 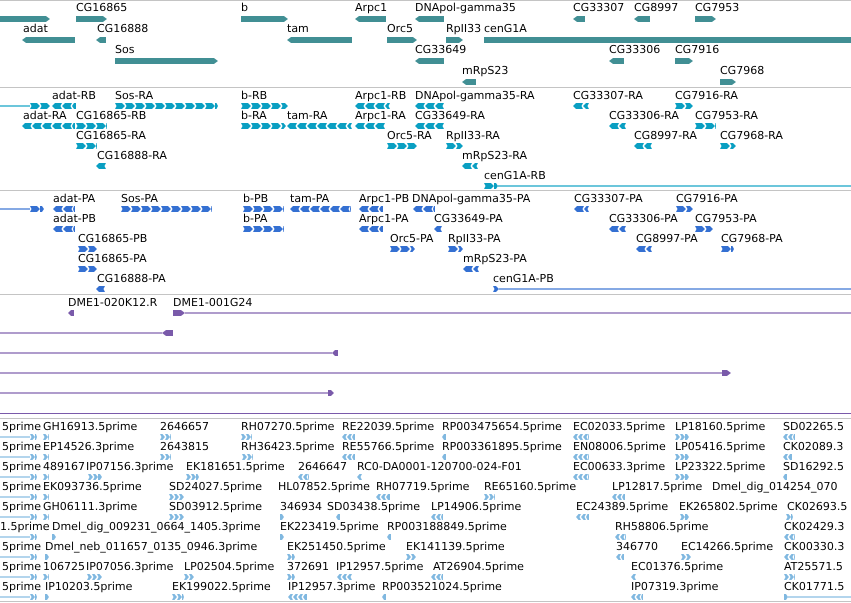 What do you see at coordinates (71, 313) in the screenshot?
I see `clone-arrow-icon` at bounding box center [71, 313].